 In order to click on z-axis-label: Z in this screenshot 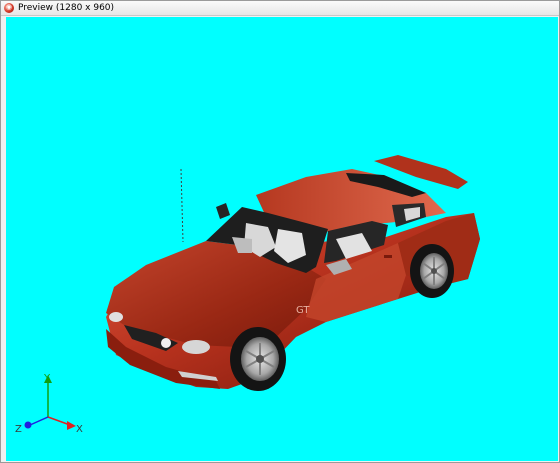, I will do `click(18, 429)`.